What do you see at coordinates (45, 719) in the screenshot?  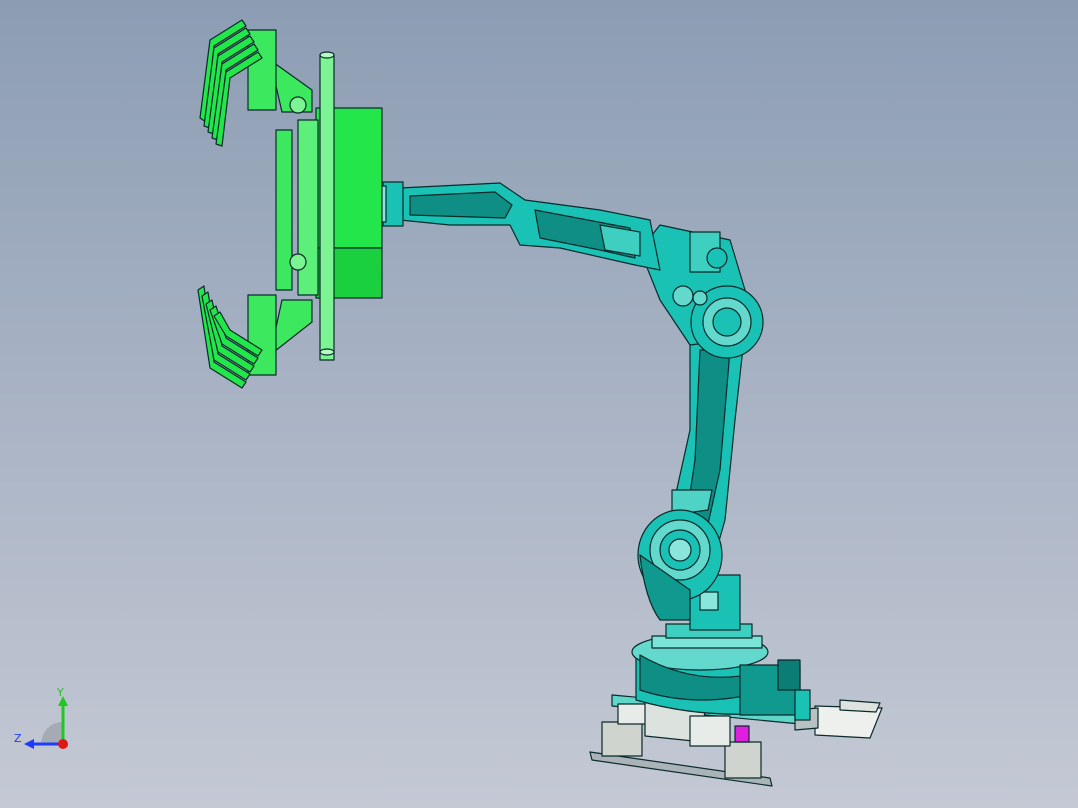 I see `coordinate-triad: Y Z` at bounding box center [45, 719].